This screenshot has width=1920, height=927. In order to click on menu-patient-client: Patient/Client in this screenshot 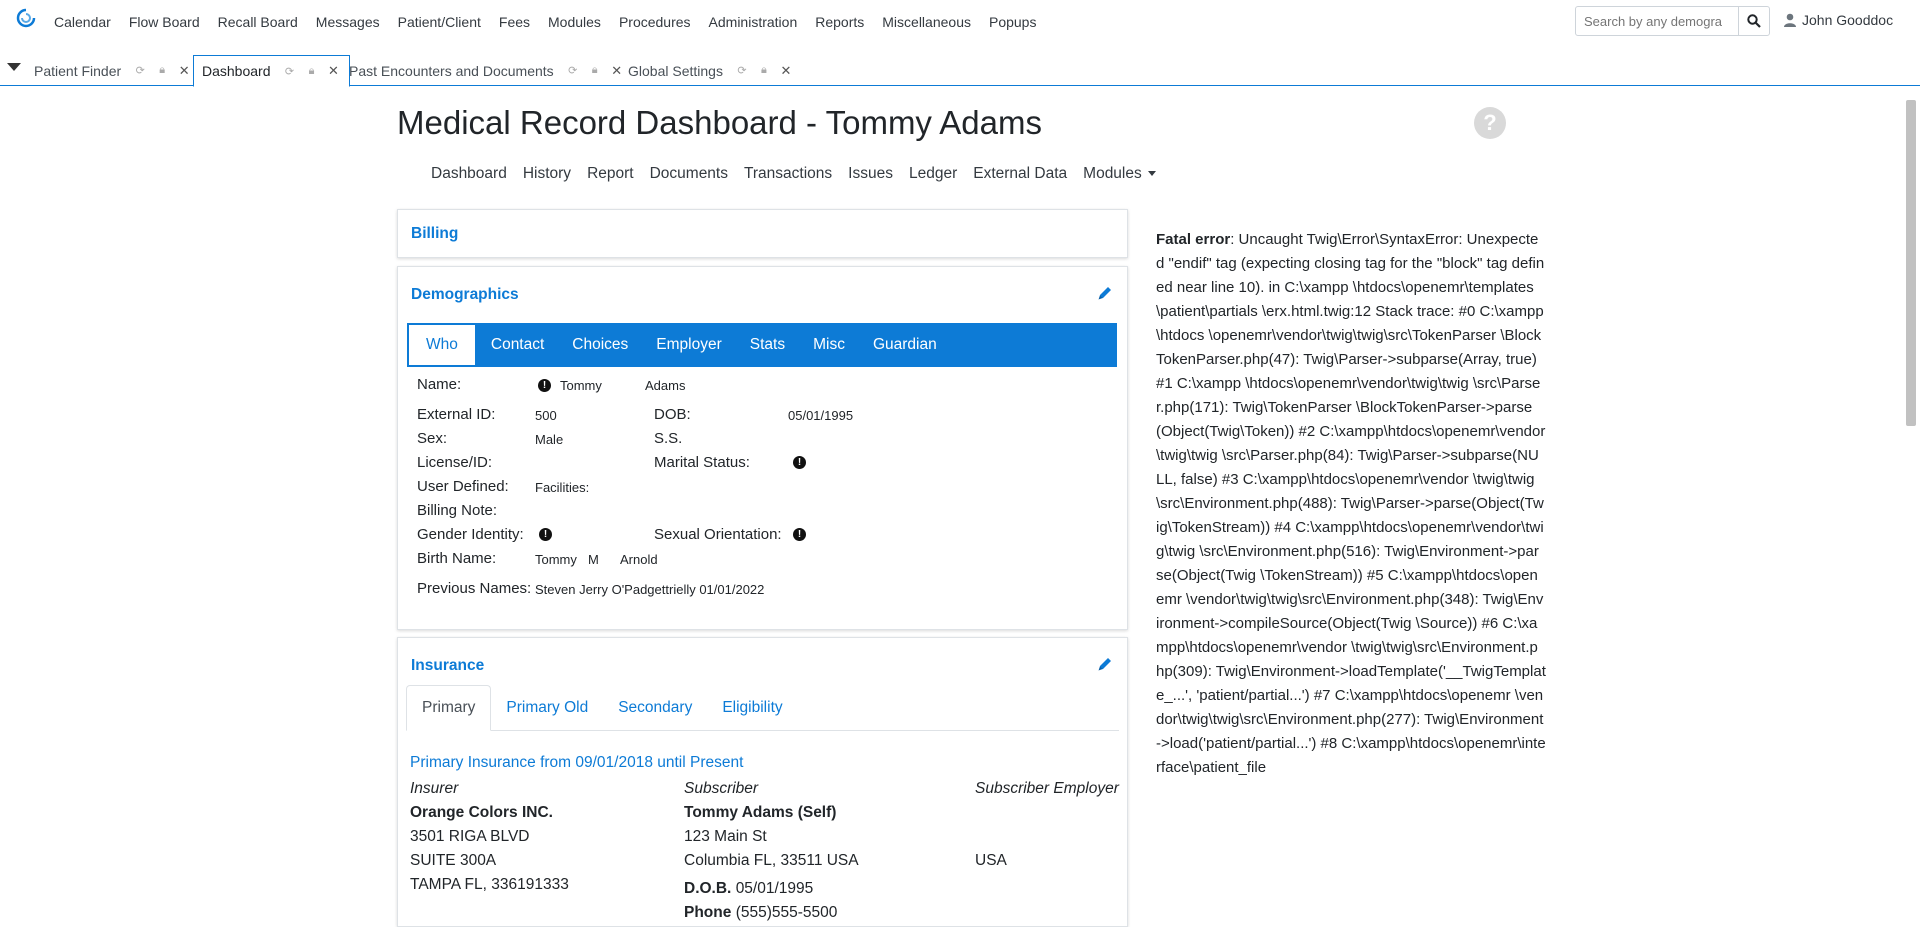, I will do `click(439, 22)`.